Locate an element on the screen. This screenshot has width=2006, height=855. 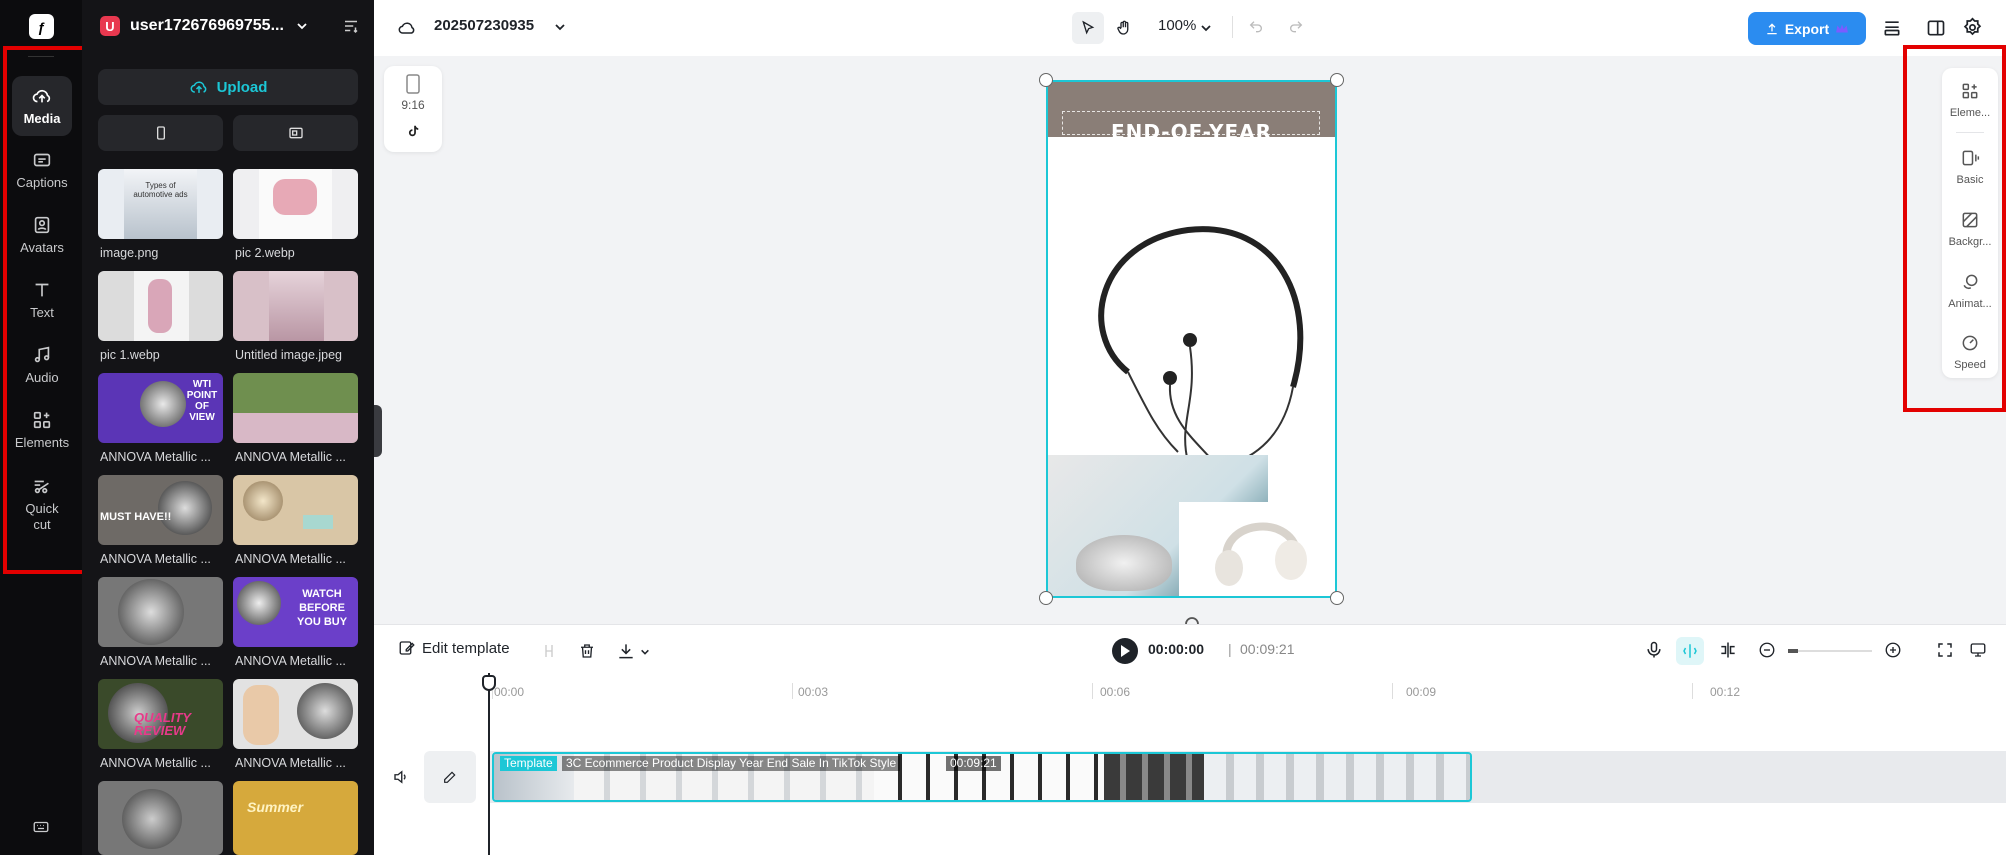
keyboard-icon is located at coordinates (41, 827).